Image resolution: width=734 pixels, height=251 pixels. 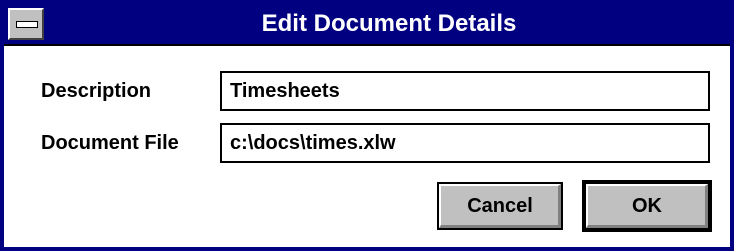 I want to click on cancel-button: Cancel, so click(x=500, y=206).